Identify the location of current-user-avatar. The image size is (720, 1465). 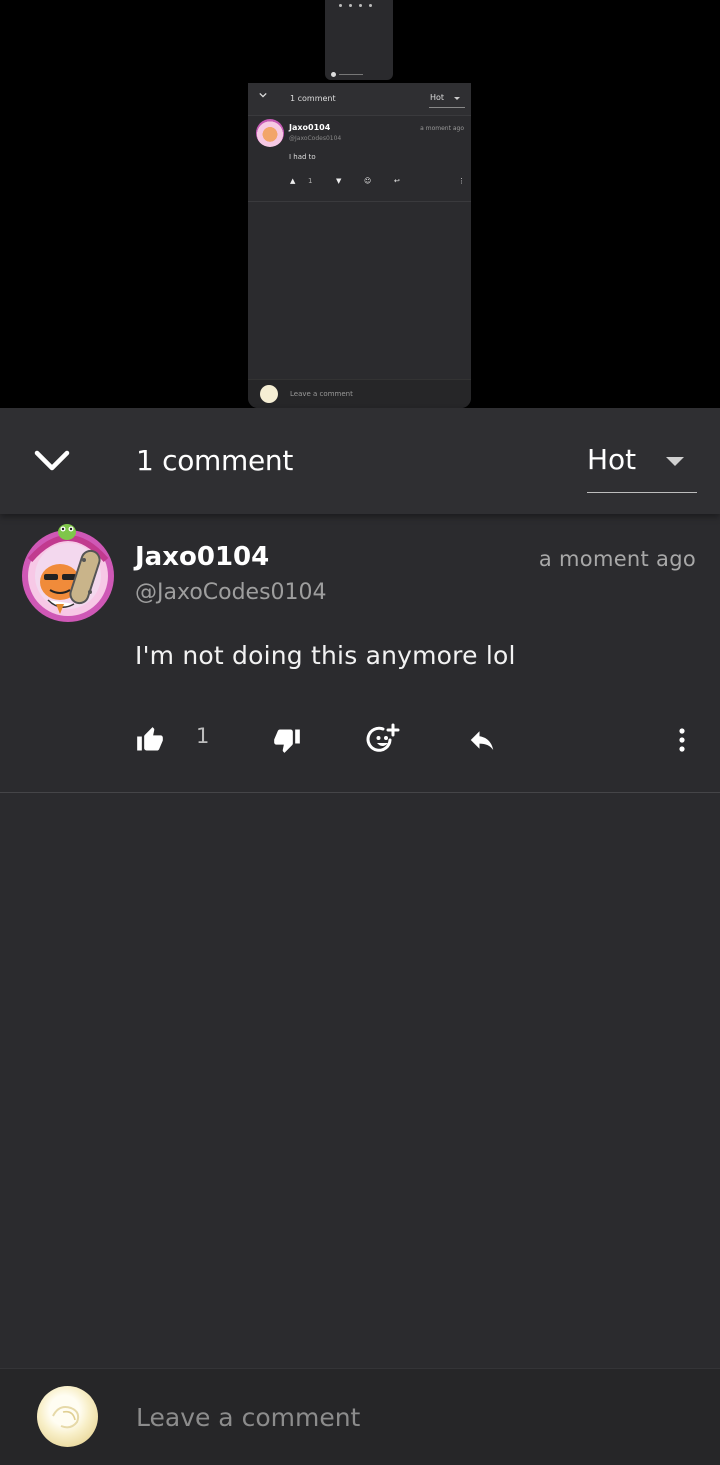
(67, 1416).